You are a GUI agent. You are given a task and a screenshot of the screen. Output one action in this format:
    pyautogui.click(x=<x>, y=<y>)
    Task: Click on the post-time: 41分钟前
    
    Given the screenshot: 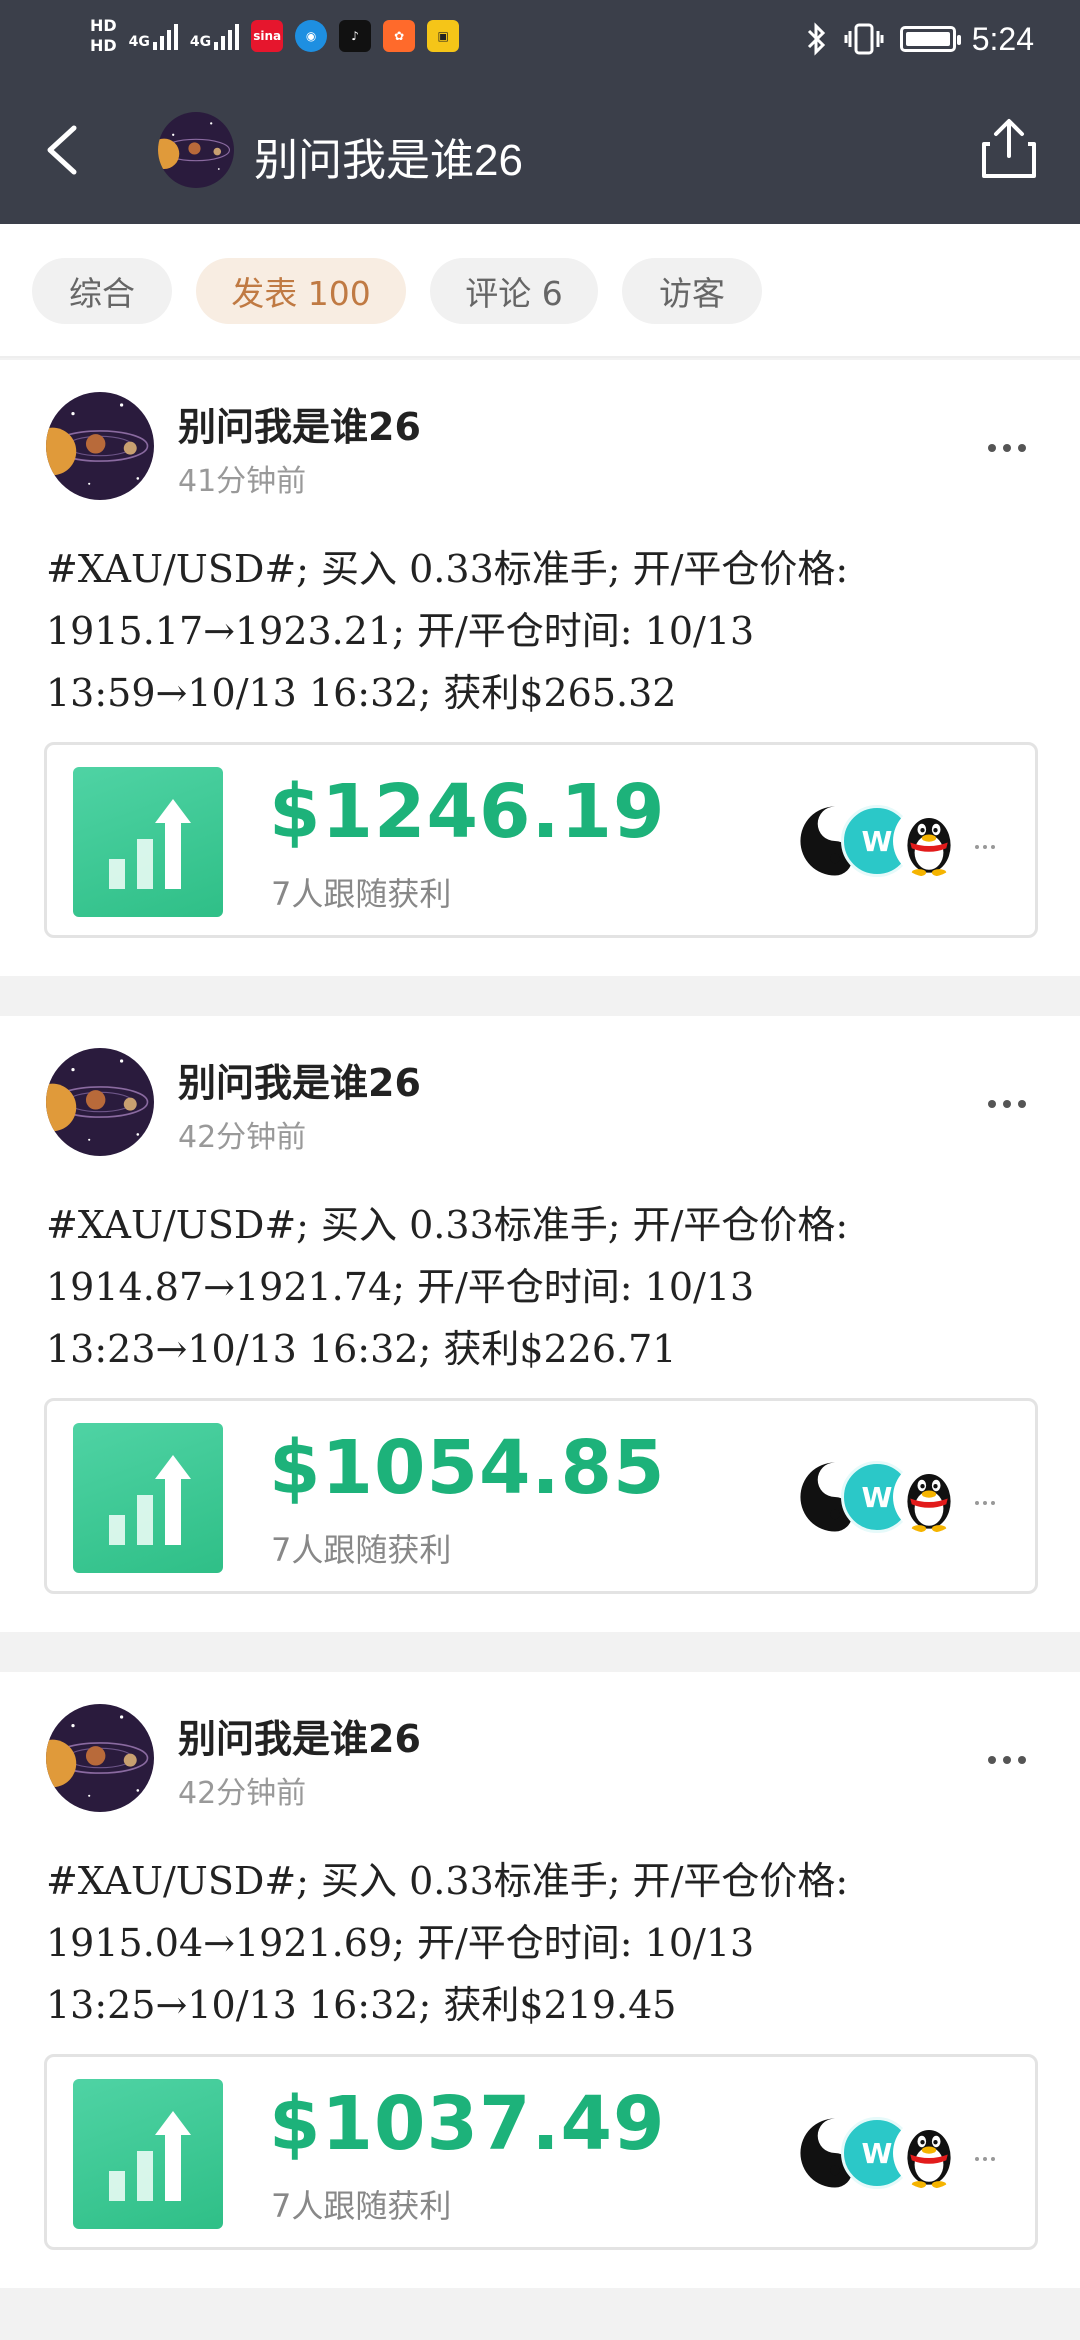 What is the action you would take?
    pyautogui.click(x=242, y=481)
    